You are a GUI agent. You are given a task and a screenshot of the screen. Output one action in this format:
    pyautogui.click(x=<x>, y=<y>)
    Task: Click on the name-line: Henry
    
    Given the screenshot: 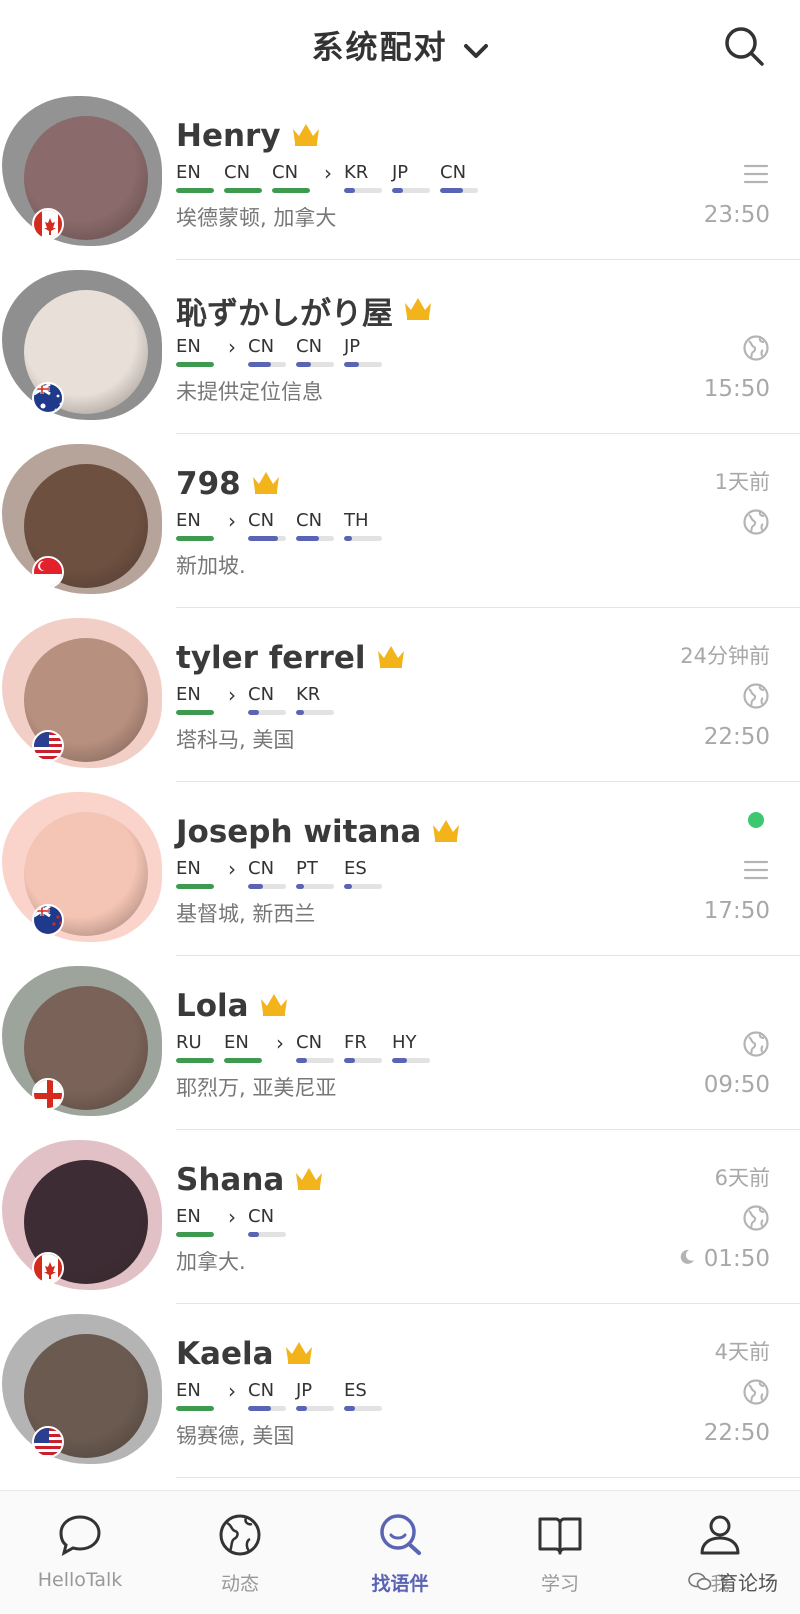 What is the action you would take?
    pyautogui.click(x=248, y=136)
    